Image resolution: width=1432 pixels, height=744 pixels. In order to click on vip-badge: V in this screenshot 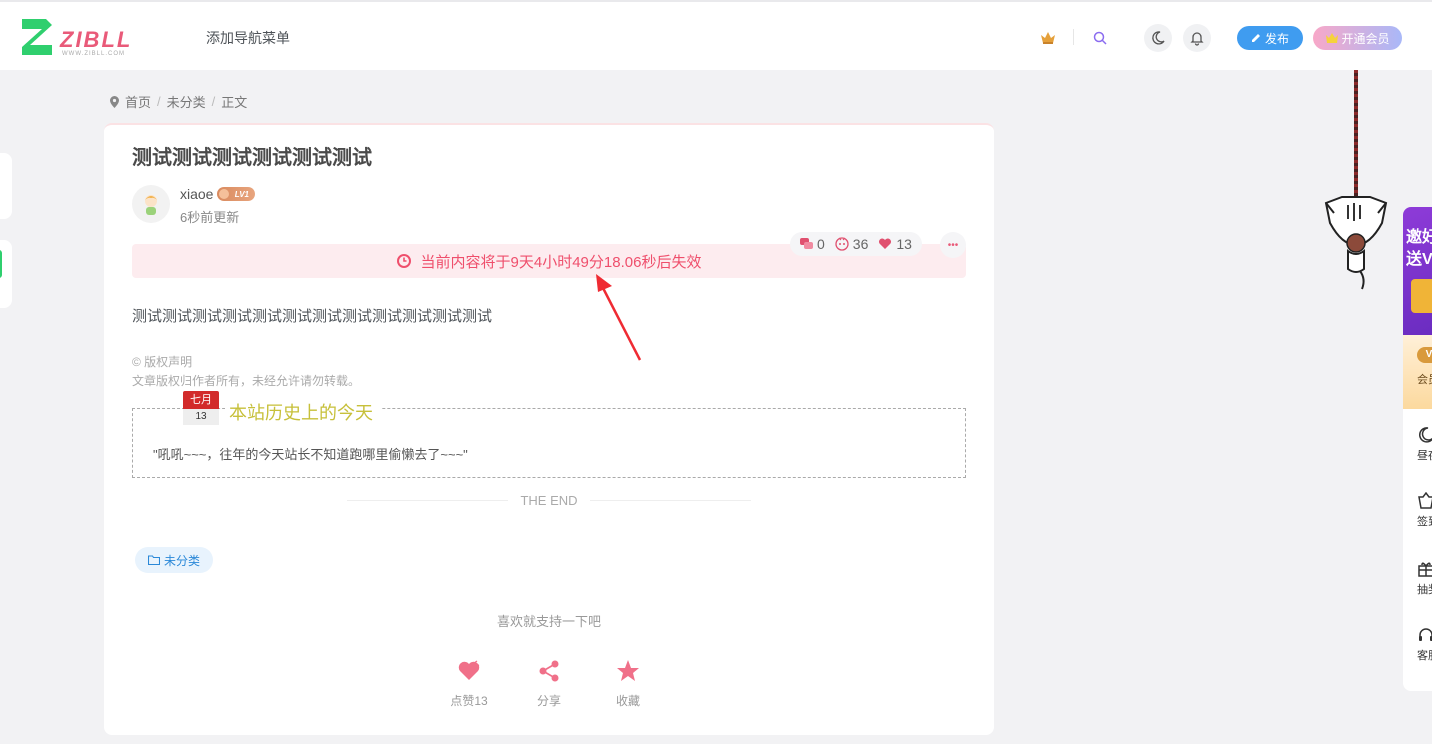, I will do `click(1424, 355)`.